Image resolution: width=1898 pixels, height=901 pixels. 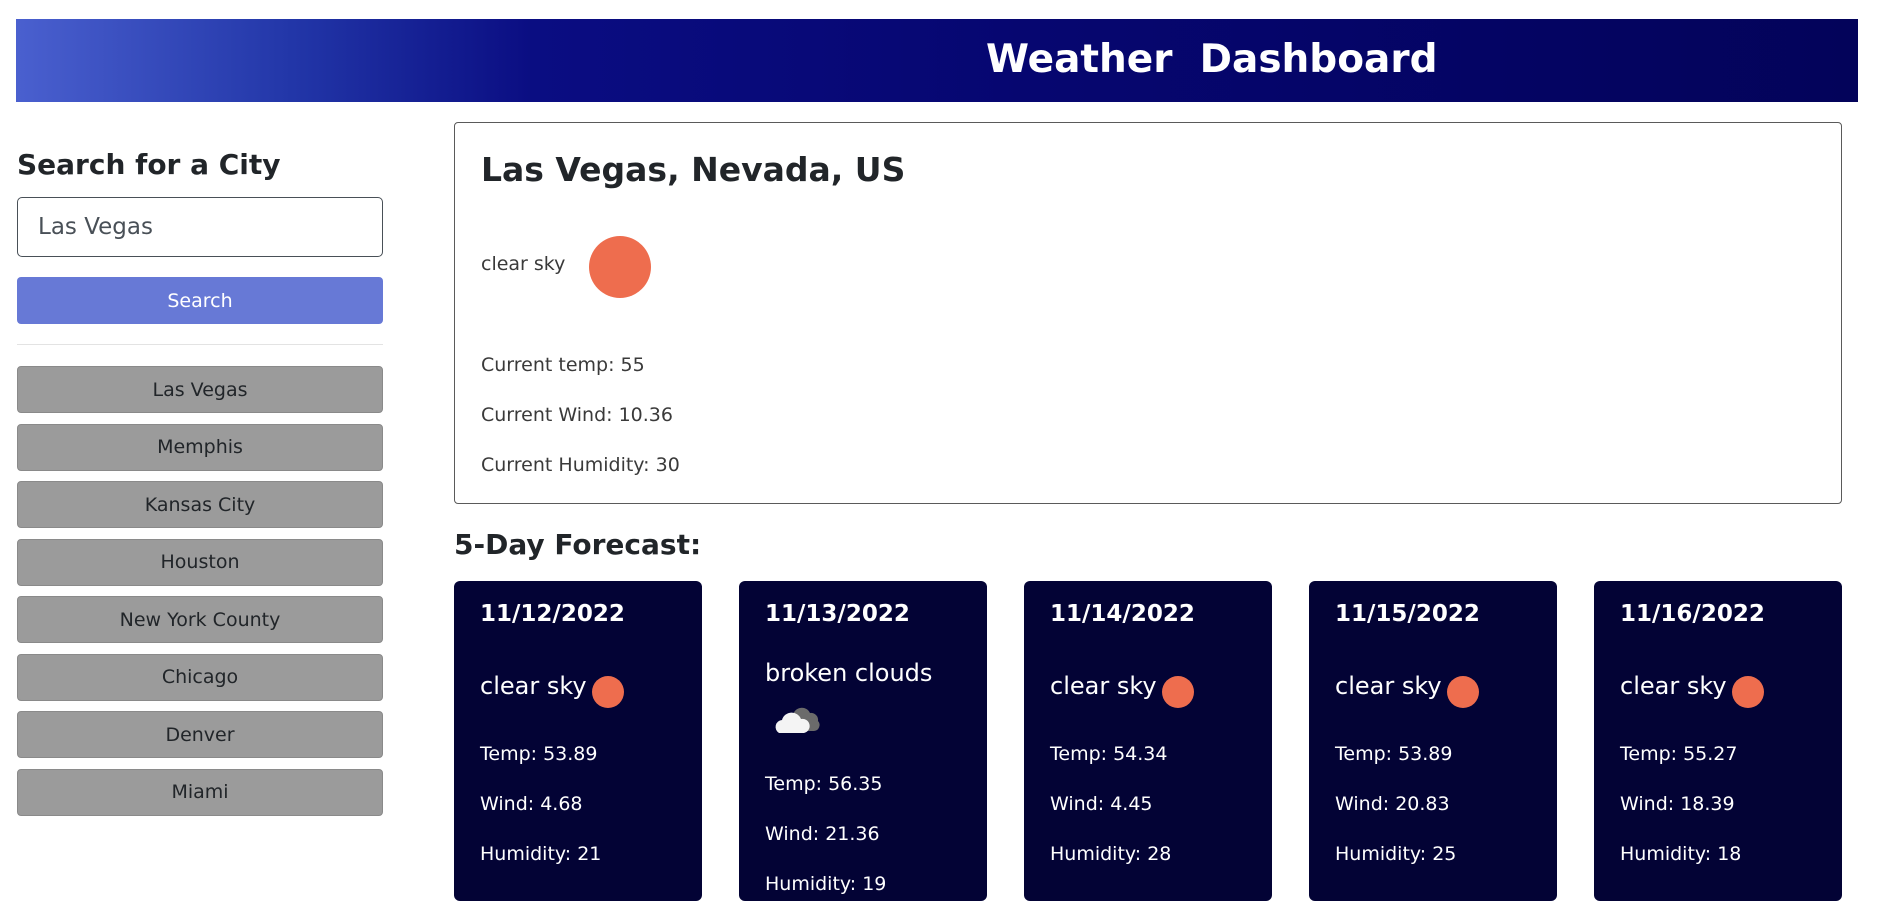 I want to click on page-header: Weather Dashboard, so click(x=937, y=60).